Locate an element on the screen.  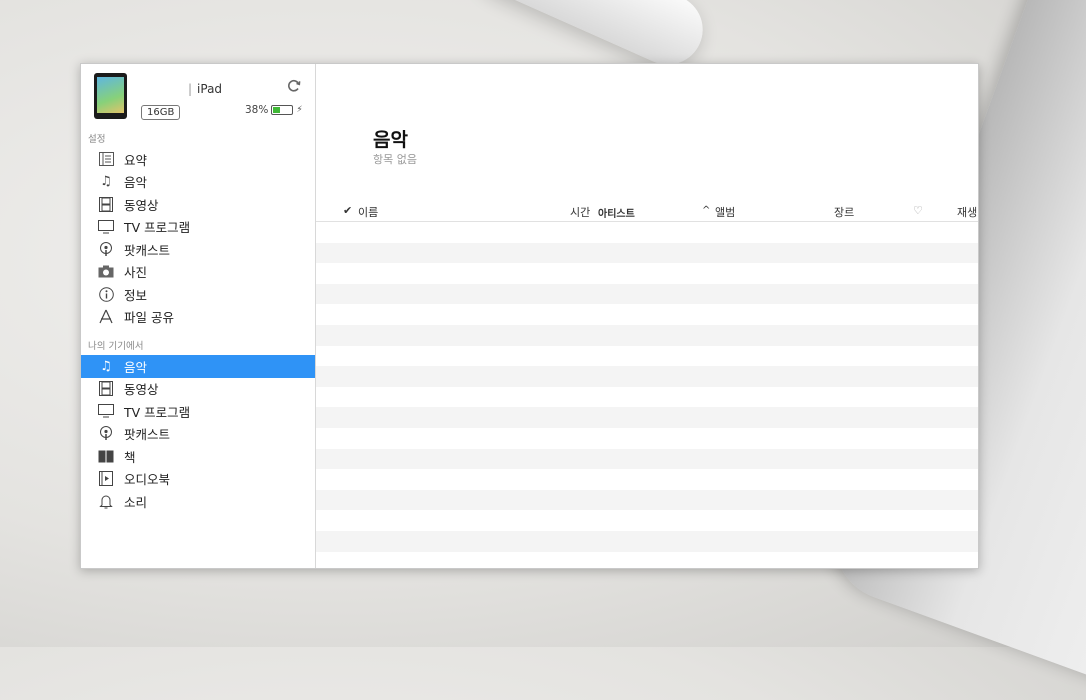
device-item-label: 오디오북 is located at coordinates (147, 480).